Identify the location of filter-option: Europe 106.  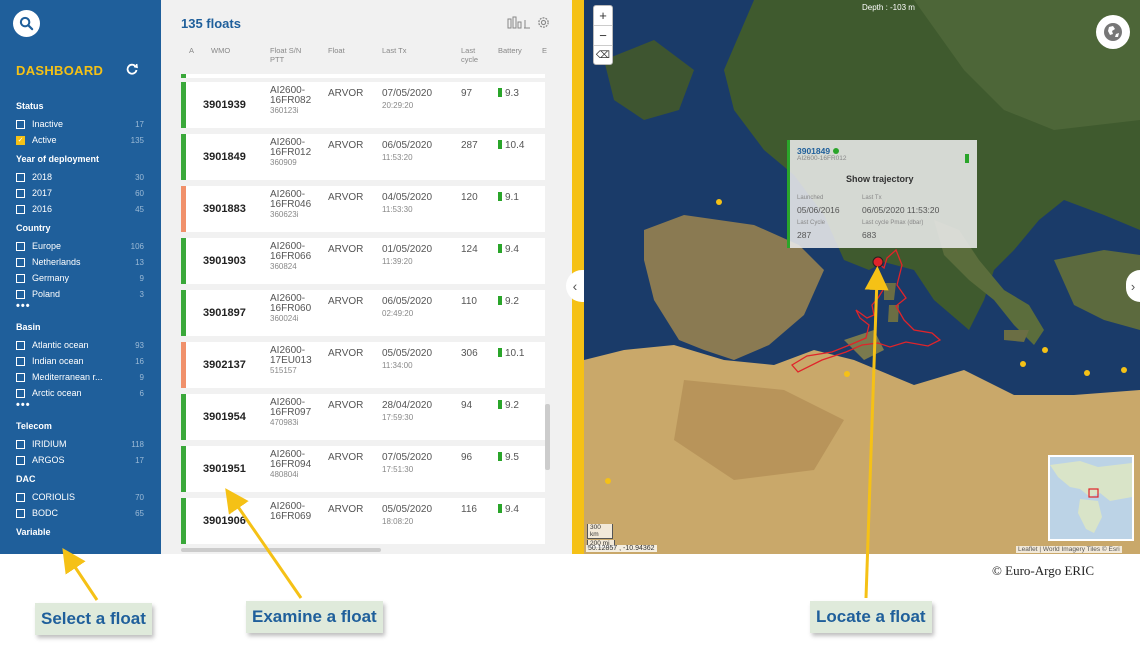
(80, 246).